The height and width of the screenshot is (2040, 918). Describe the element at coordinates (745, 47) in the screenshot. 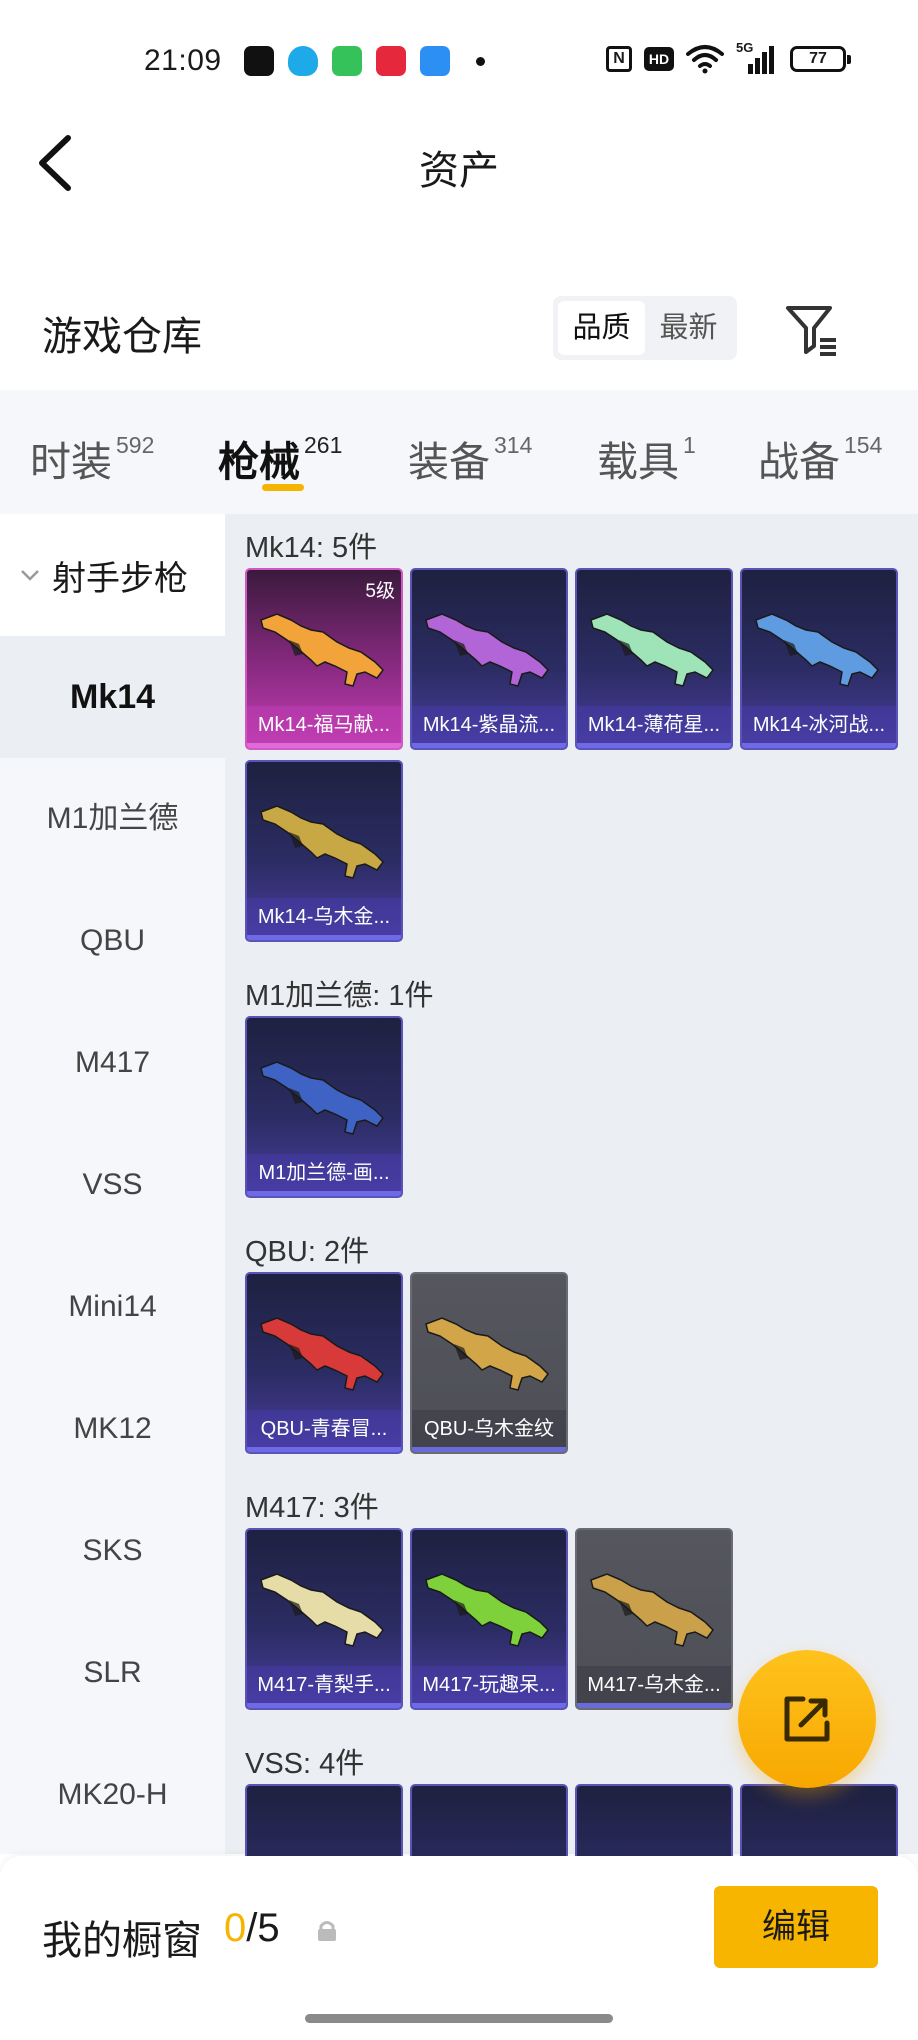

I see `network-type: 5G` at that location.